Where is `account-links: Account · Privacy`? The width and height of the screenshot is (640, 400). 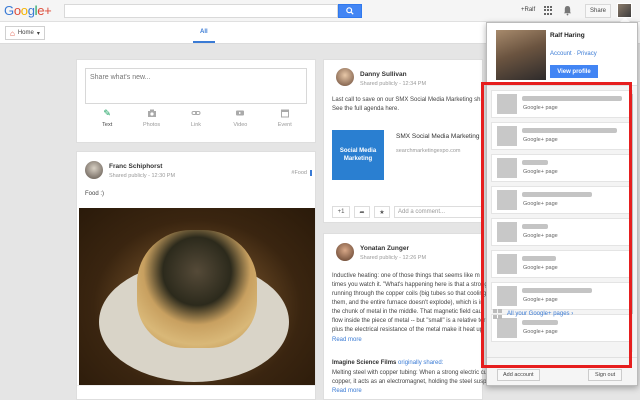
account-links: Account · Privacy is located at coordinates (573, 54).